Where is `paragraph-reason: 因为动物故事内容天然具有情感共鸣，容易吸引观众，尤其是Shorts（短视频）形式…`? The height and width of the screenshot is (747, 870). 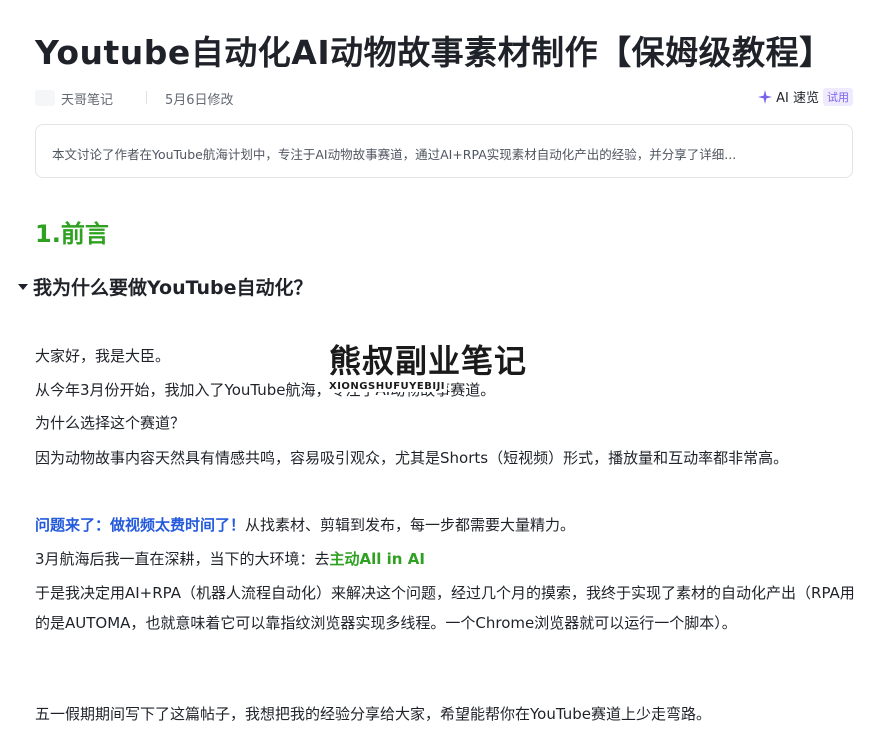 paragraph-reason: 因为动物故事内容天然具有情感共鸣，容易吸引观众，尤其是Shorts（短视频）形式… is located at coordinates (412, 458).